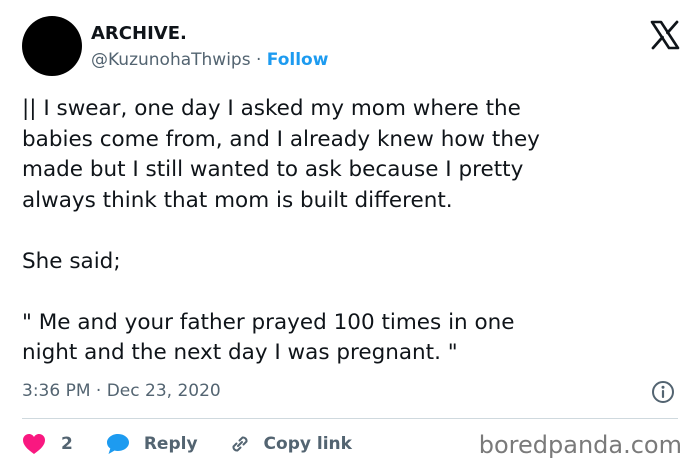 The image size is (700, 471). I want to click on copy-link-button: Copy link, so click(290, 444).